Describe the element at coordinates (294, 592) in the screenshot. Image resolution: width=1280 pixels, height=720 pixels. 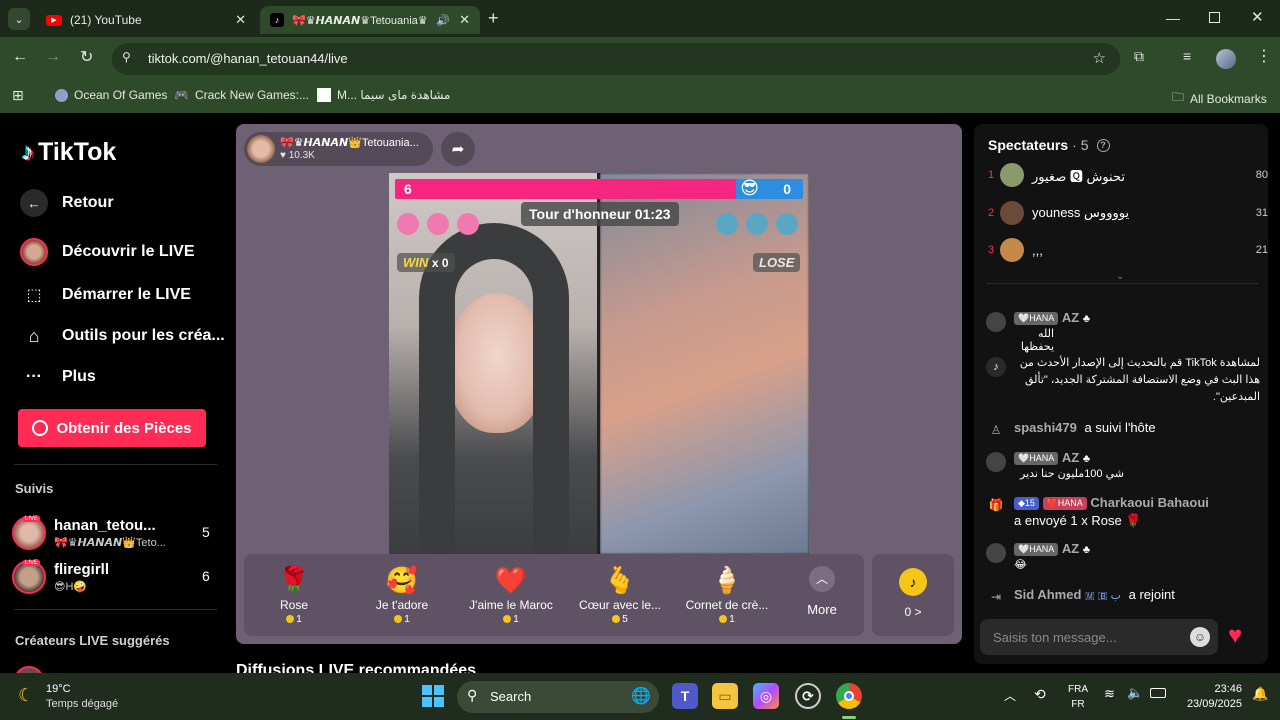
I see `gift-rose: 🌹 Rose 1` at that location.